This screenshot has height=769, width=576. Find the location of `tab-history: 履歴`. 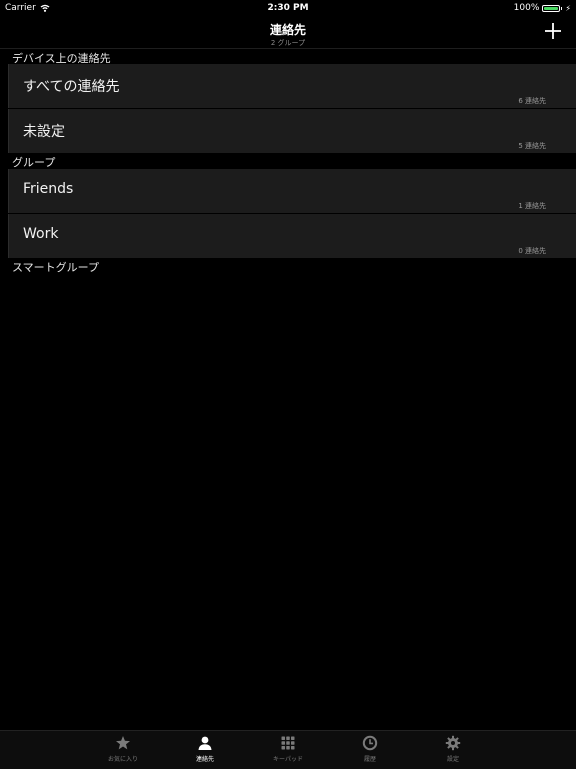

tab-history: 履歴 is located at coordinates (370, 751).